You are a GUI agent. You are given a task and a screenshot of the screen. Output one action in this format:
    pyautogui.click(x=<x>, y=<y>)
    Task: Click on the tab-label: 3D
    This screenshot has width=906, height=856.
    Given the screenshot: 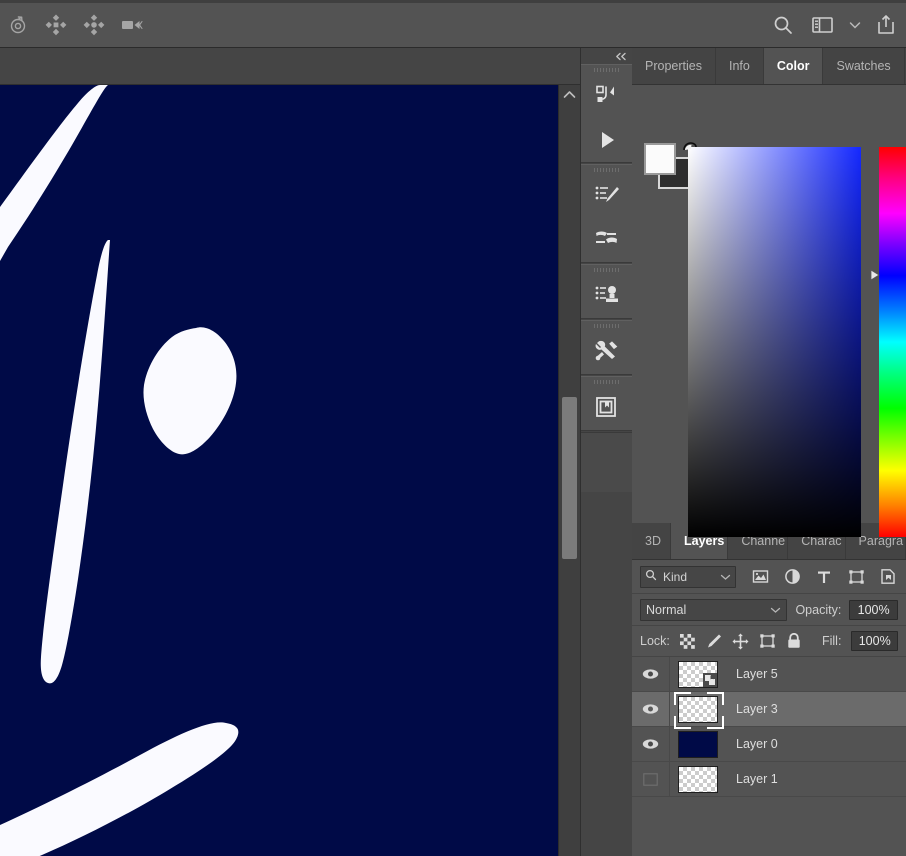 What is the action you would take?
    pyautogui.click(x=653, y=541)
    